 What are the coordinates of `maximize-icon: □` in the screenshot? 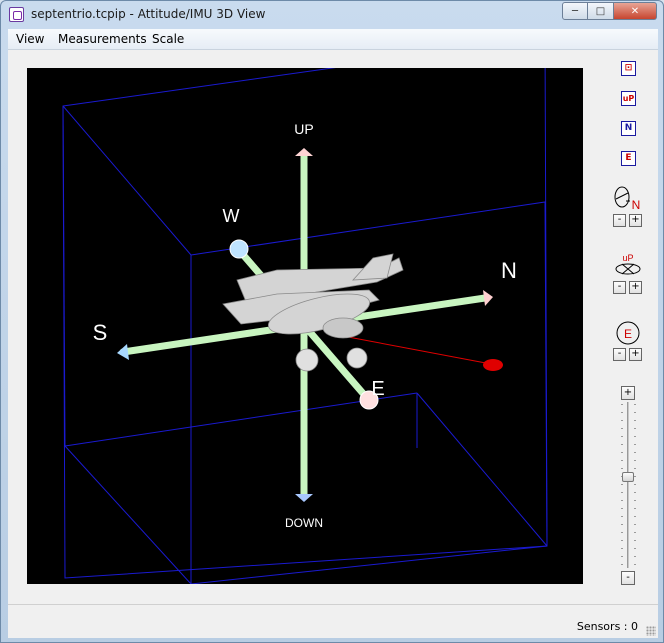 It's located at (600, 11).